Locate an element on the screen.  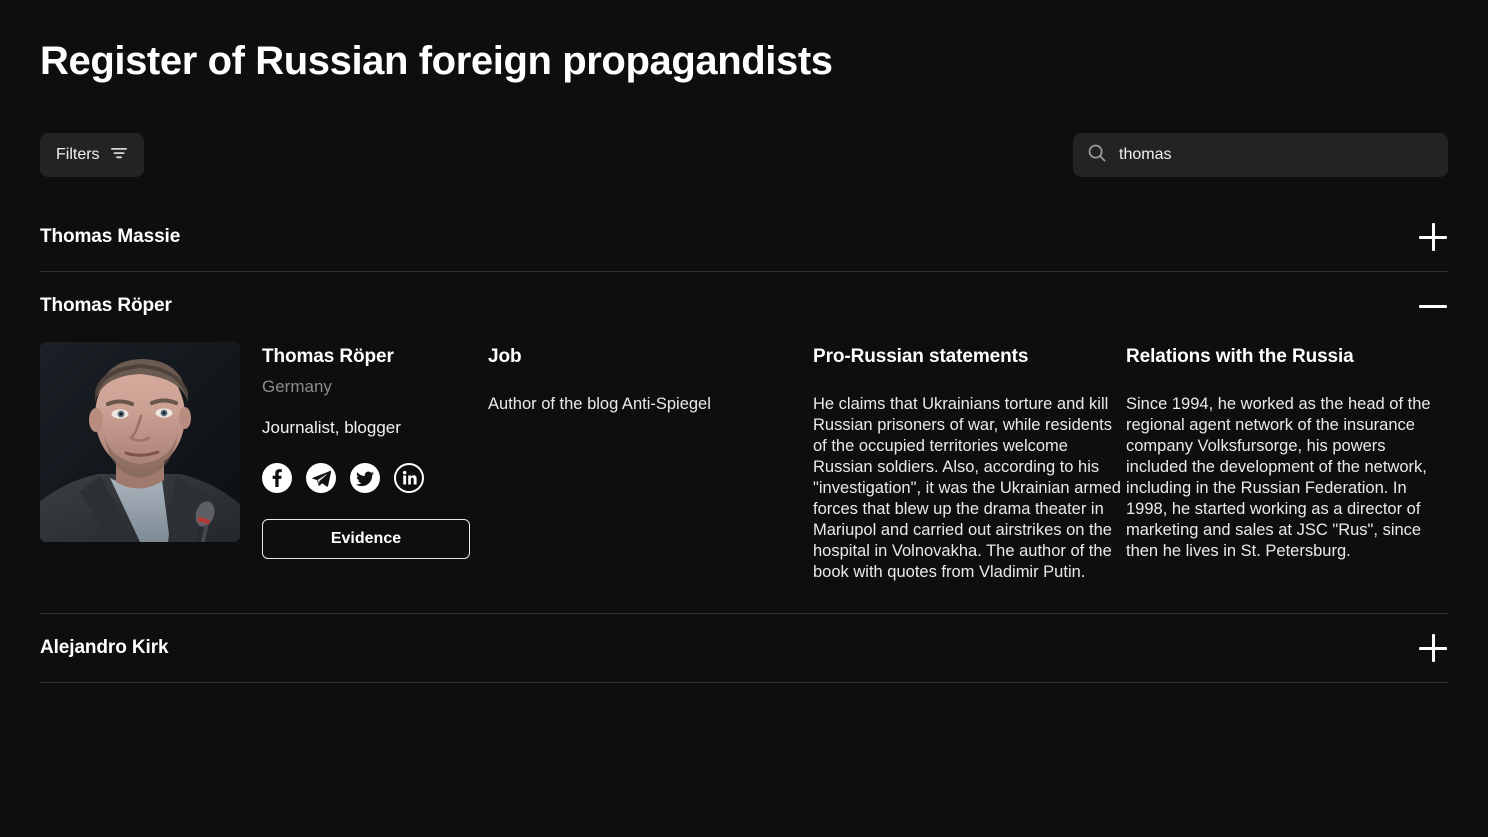
person-role: Journalist, blogger is located at coordinates (331, 427).